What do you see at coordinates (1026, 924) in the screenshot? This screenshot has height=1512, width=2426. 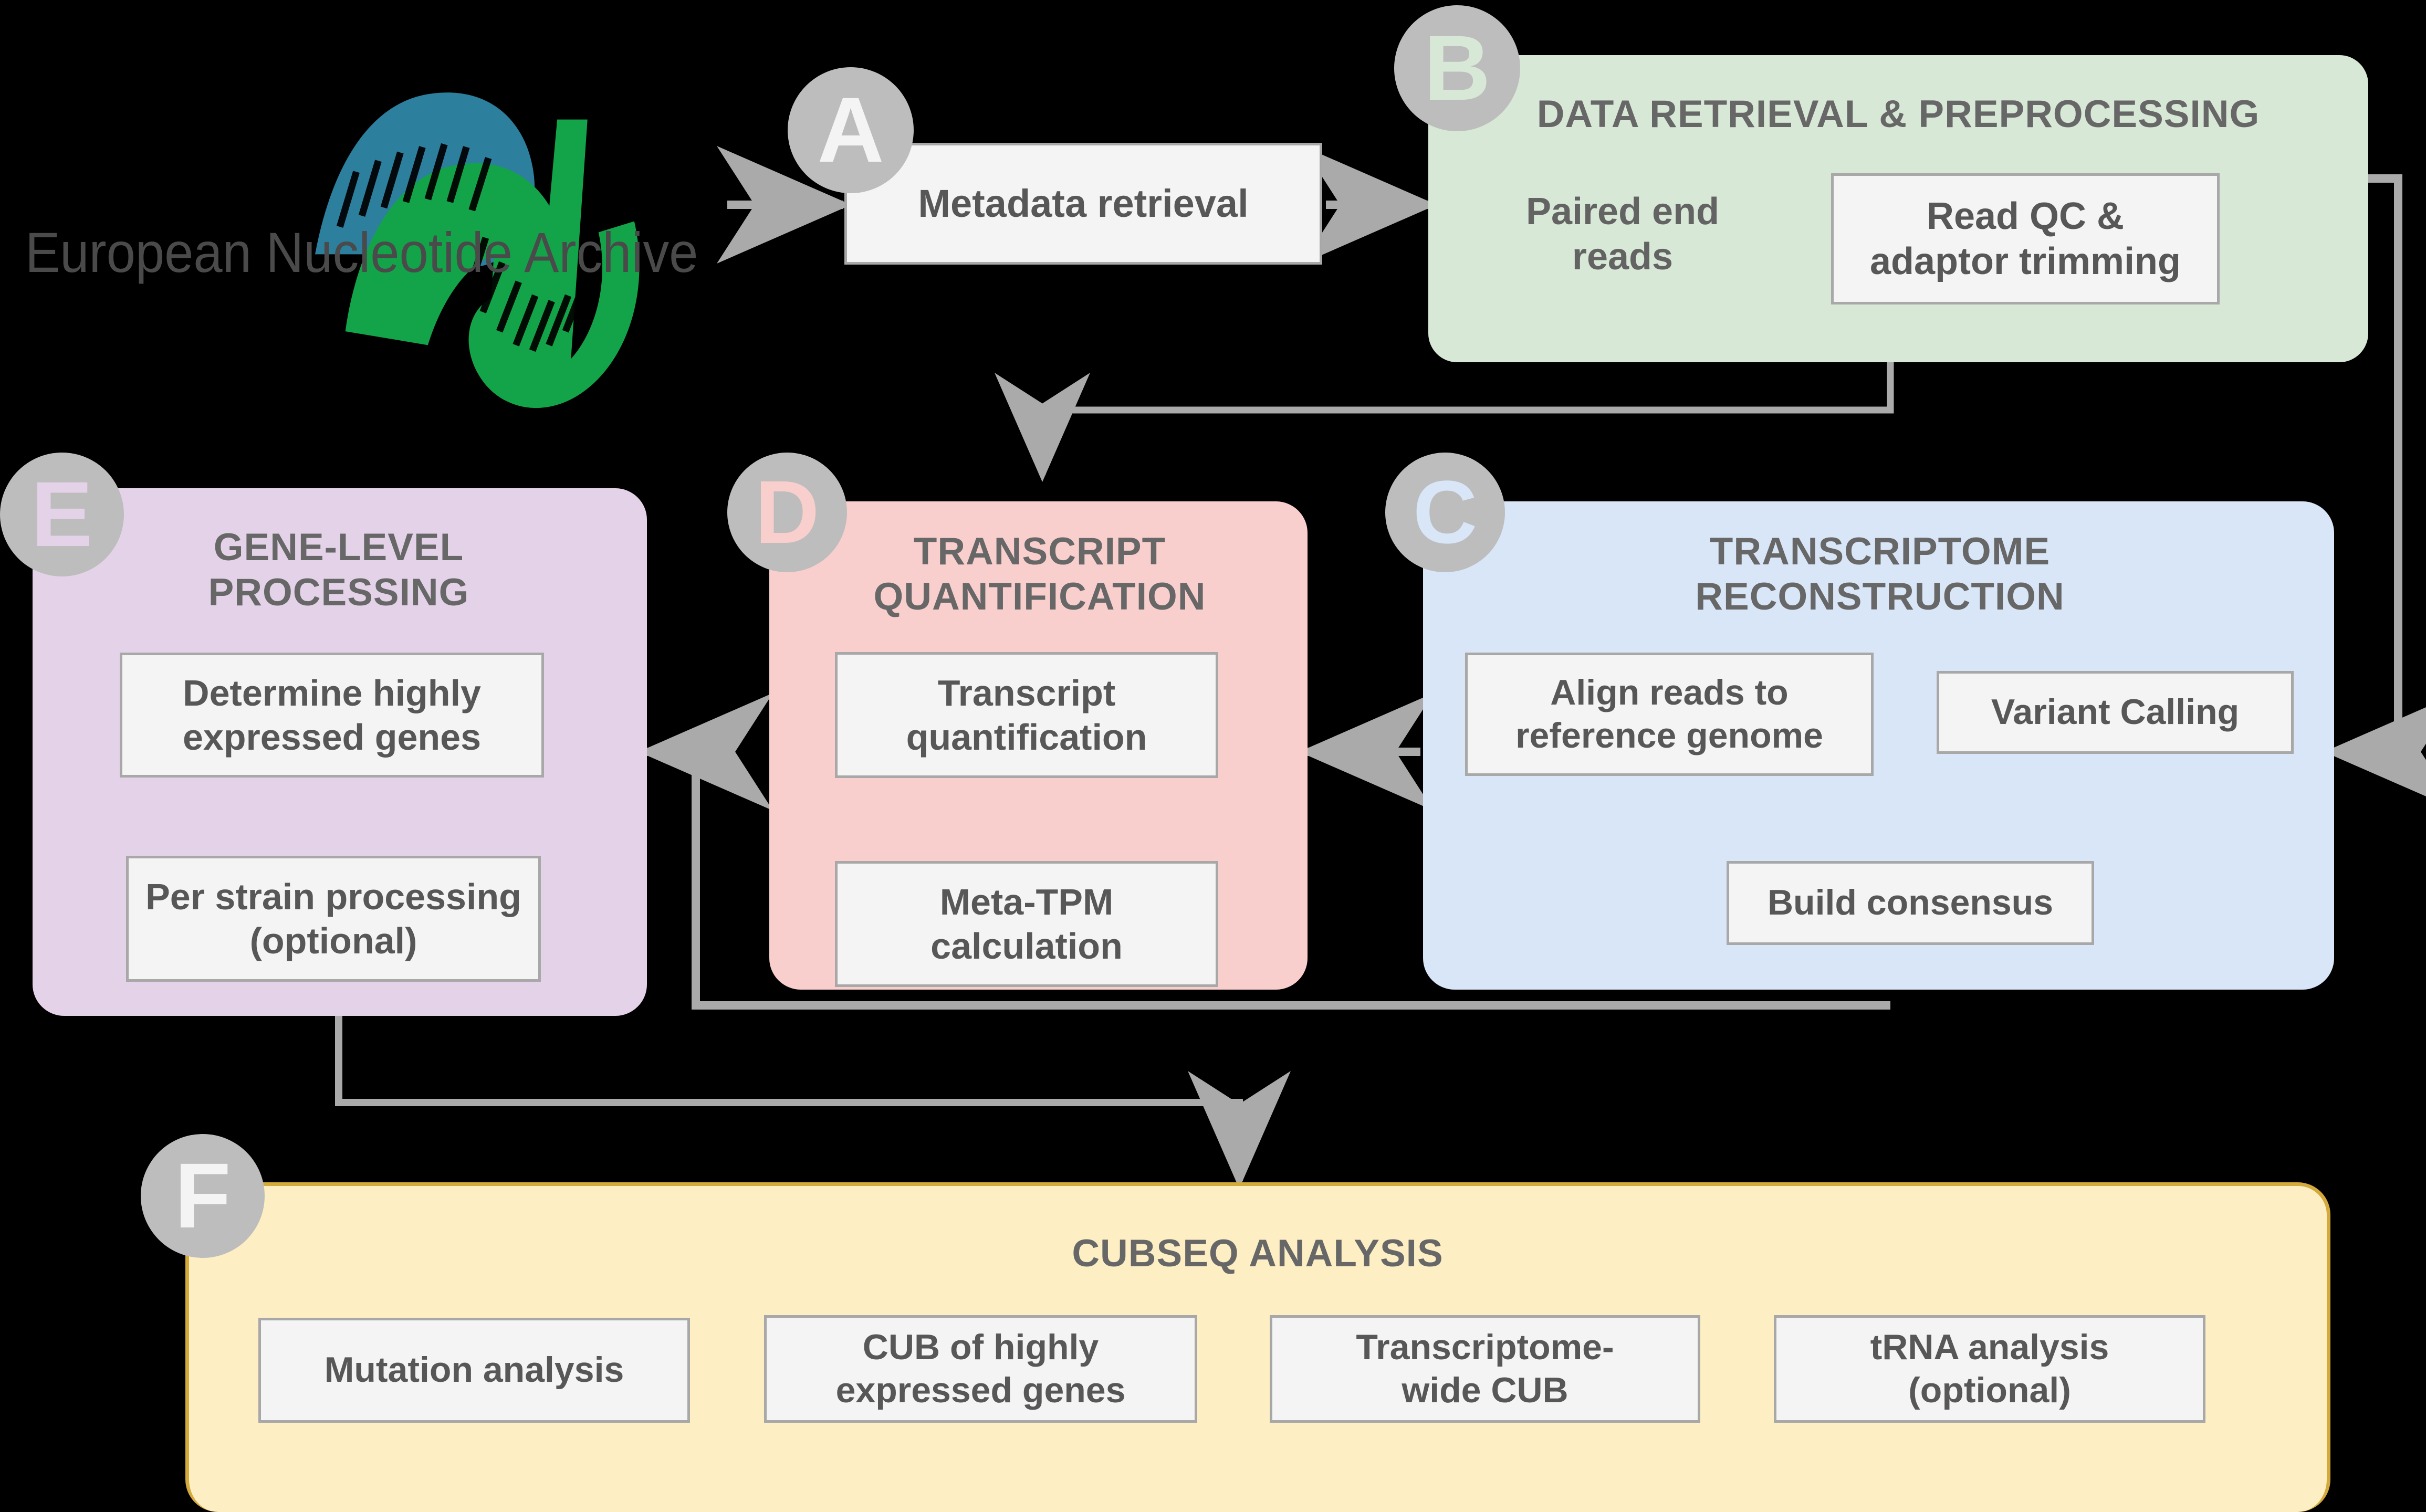 I see `node-meta-tpm-calculation: Meta-TPM calculation` at bounding box center [1026, 924].